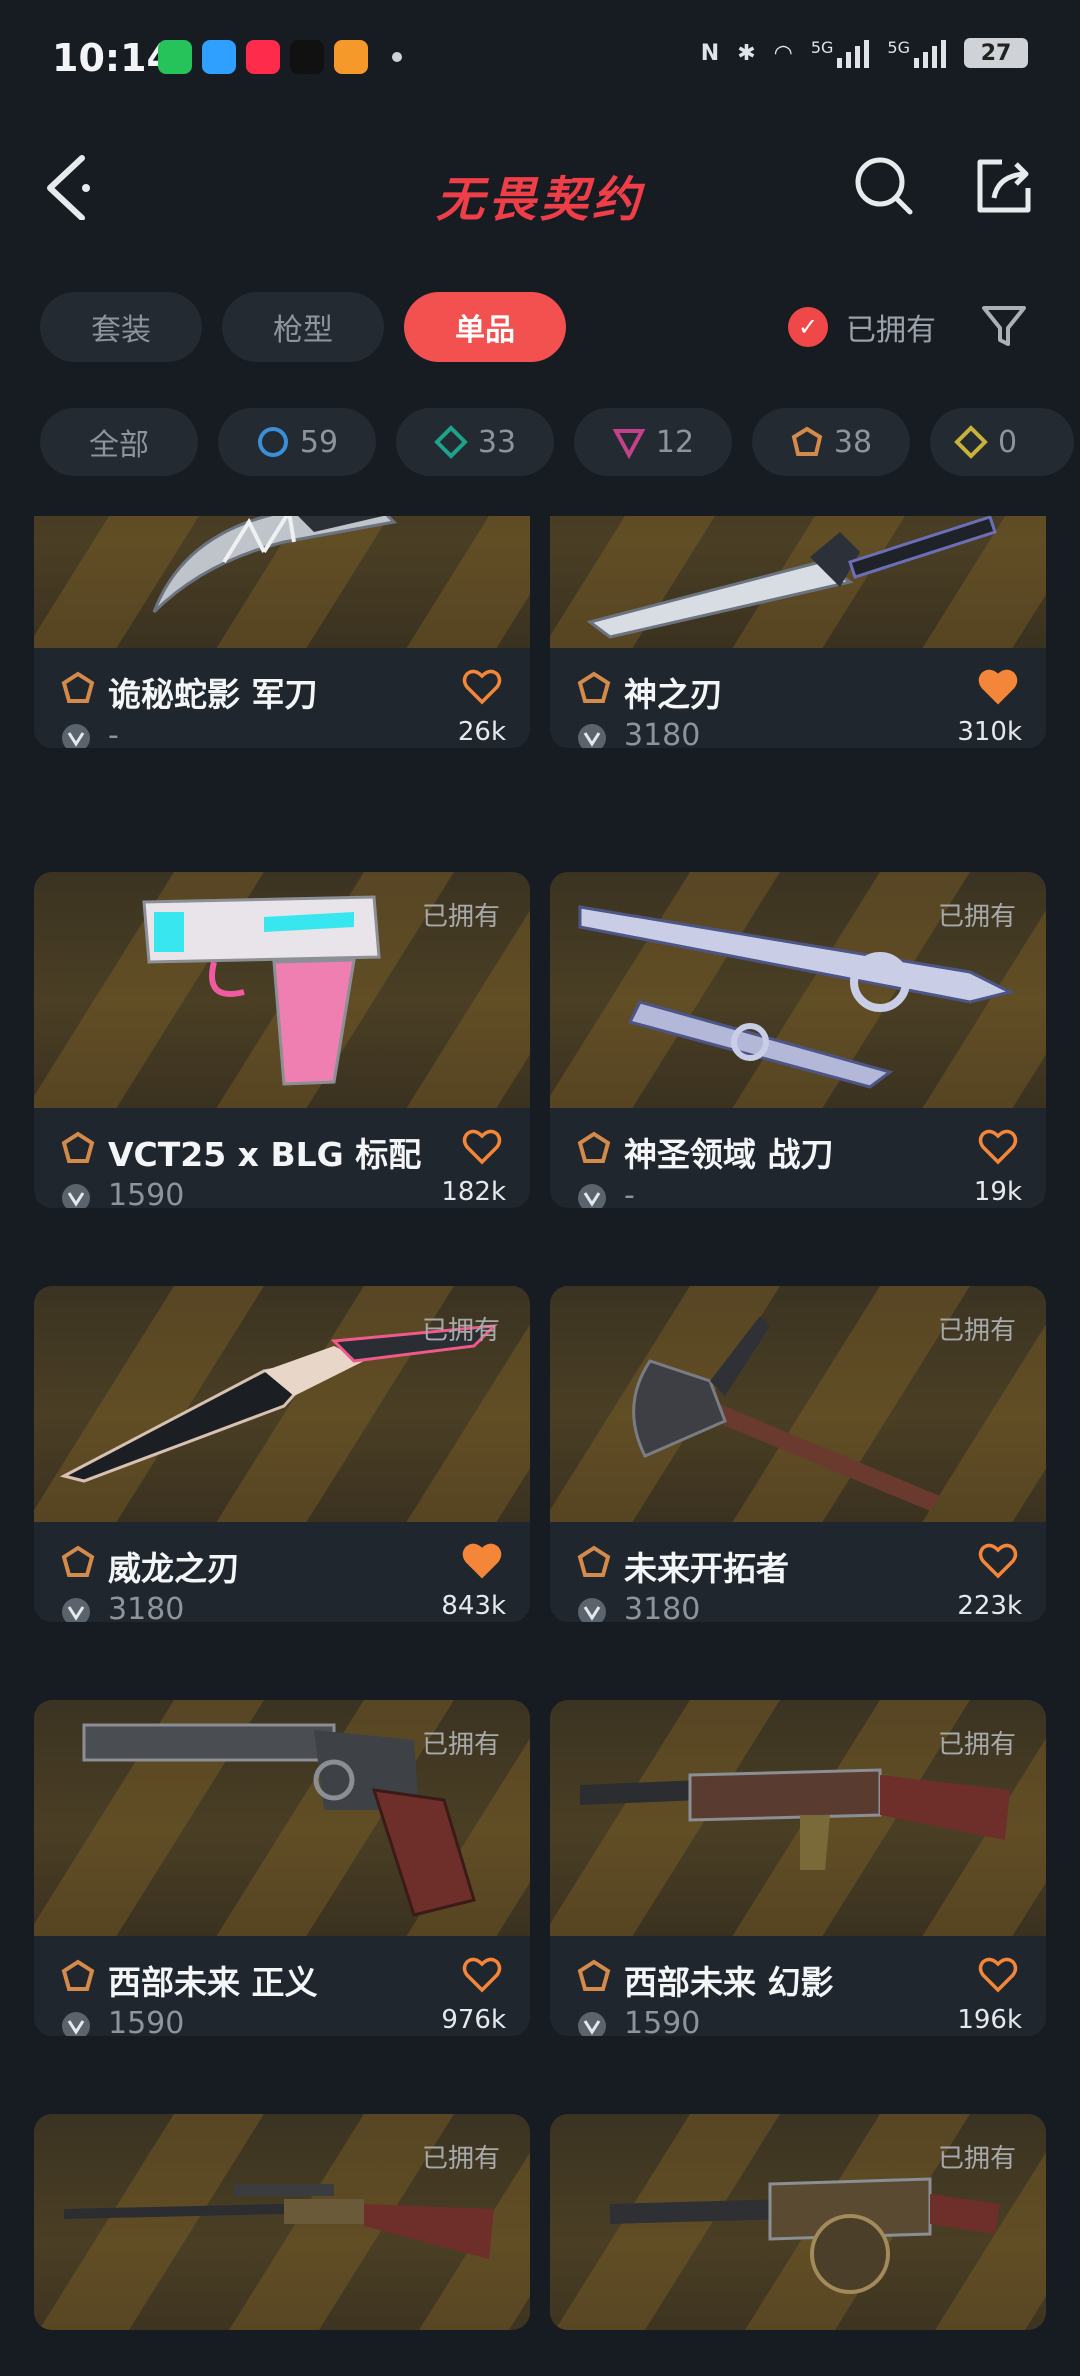 The width and height of the screenshot is (1080, 2376). What do you see at coordinates (473, 1192) in the screenshot?
I see `like-count: 182k` at bounding box center [473, 1192].